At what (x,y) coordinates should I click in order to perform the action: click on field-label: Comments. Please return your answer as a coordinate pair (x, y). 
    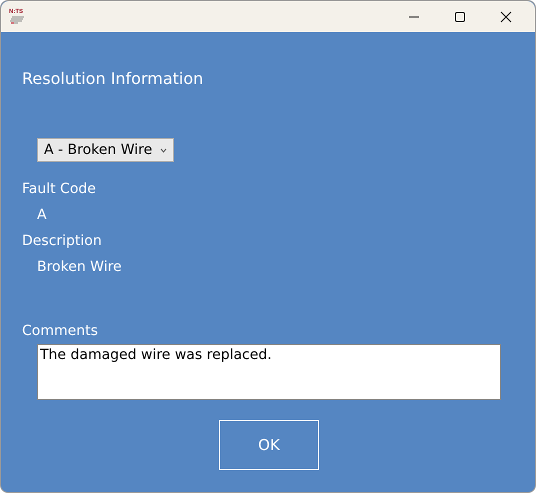
    Looking at the image, I should click on (60, 331).